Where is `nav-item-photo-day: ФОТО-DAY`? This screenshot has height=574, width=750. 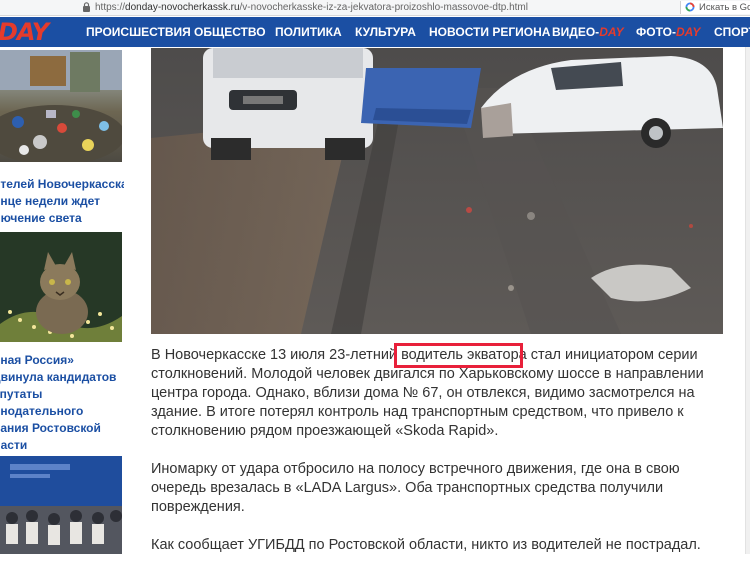
nav-item-photo-day: ФОТО-DAY is located at coordinates (668, 32).